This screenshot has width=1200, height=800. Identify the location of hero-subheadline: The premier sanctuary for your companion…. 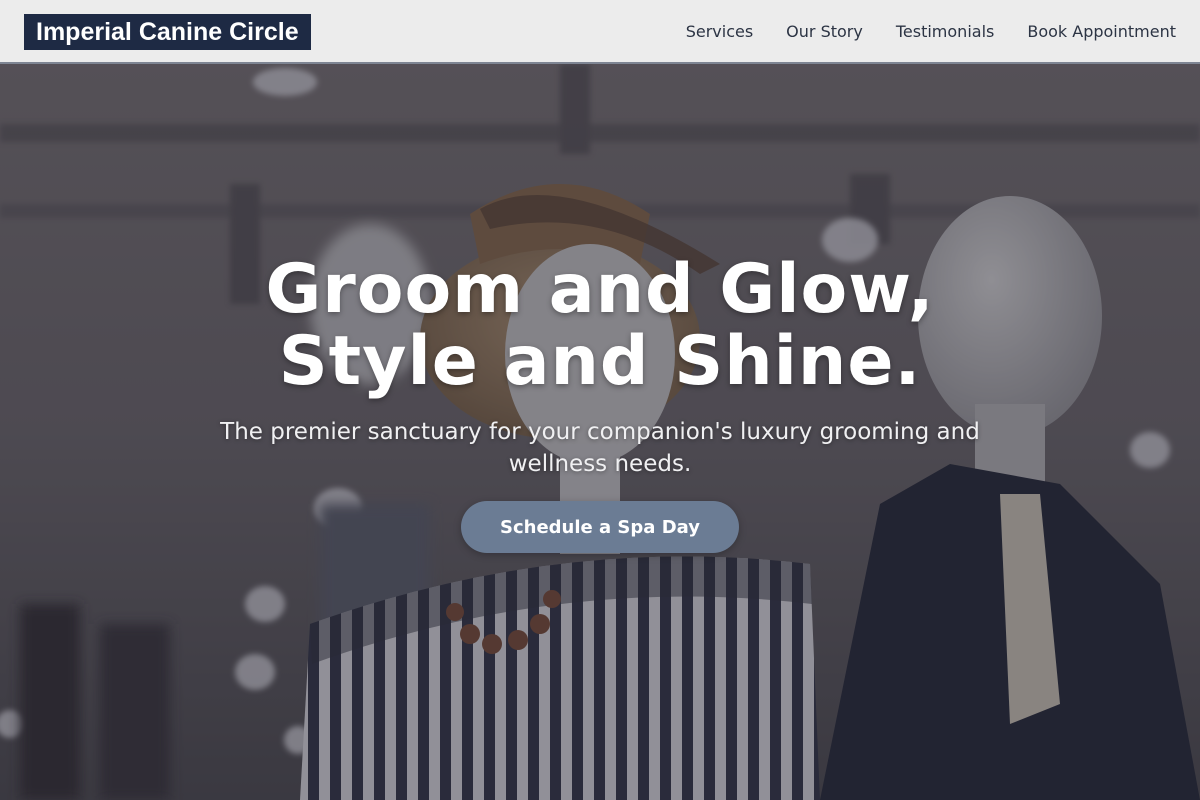
(600, 448).